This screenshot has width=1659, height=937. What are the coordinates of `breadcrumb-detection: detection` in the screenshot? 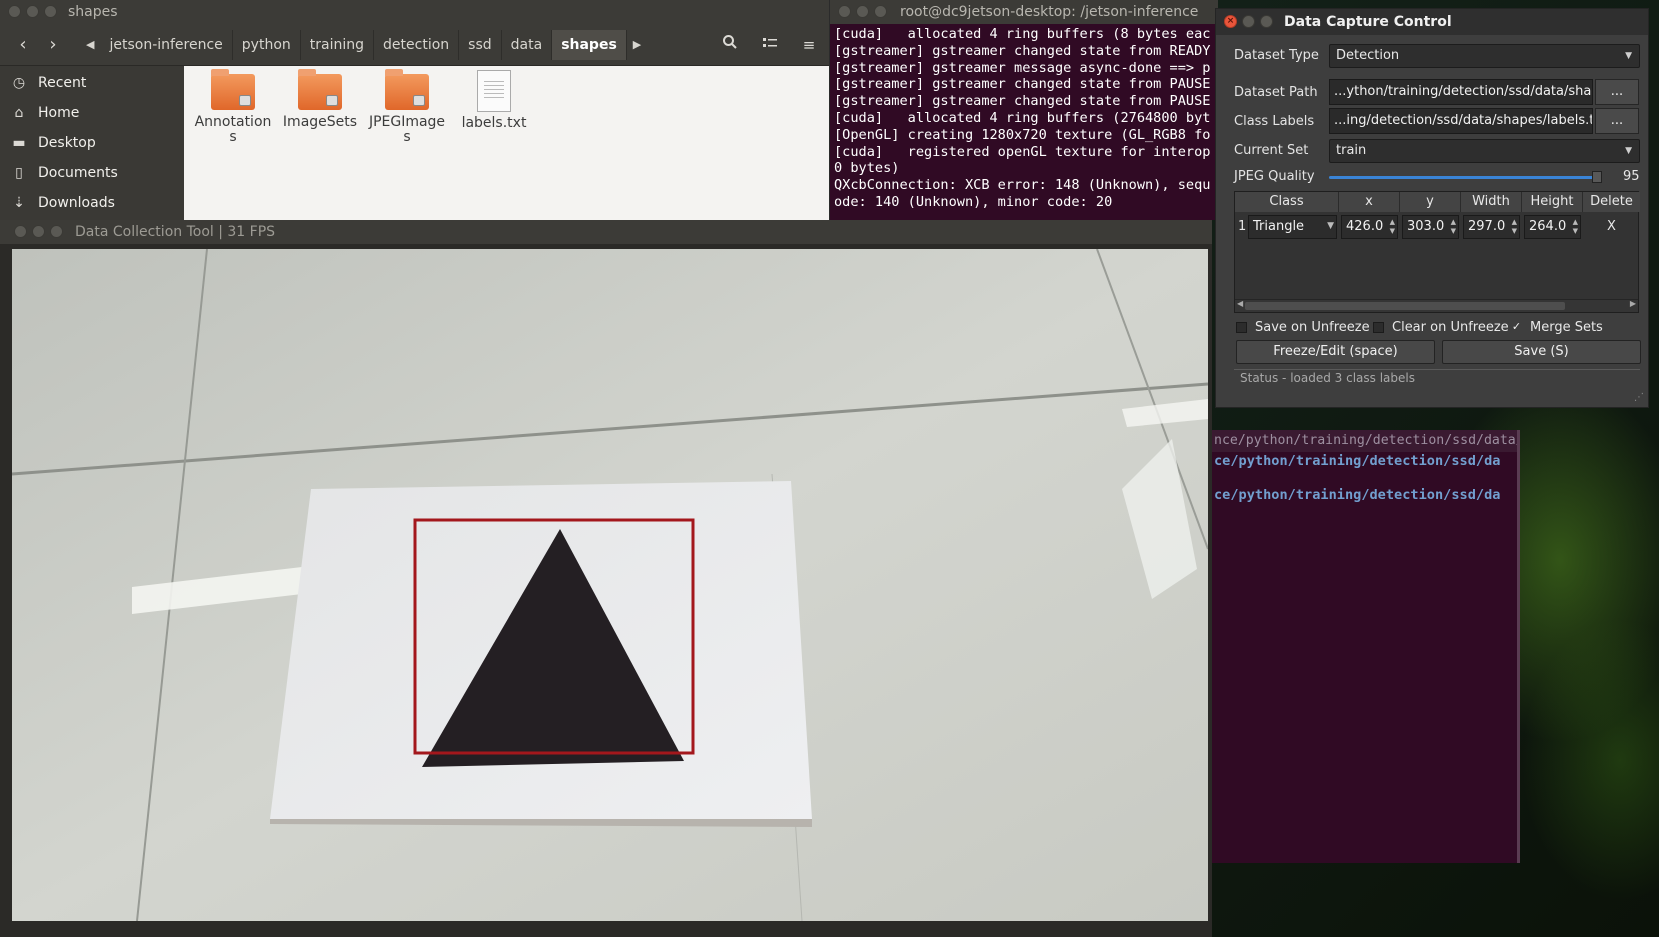 It's located at (417, 45).